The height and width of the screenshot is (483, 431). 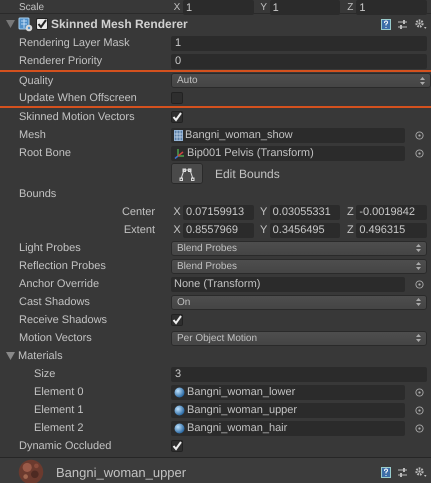 What do you see at coordinates (32, 7) in the screenshot?
I see `property-label: Scale` at bounding box center [32, 7].